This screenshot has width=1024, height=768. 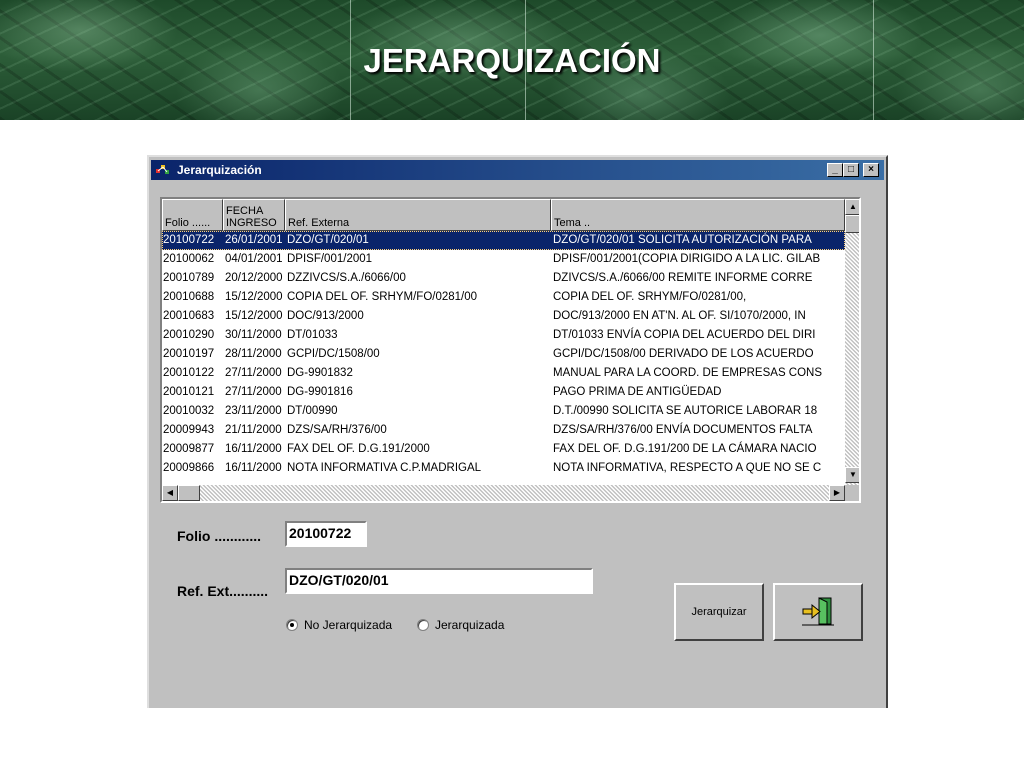 What do you see at coordinates (852, 475) in the screenshot?
I see `scroll-down-arrow-icon: ▼` at bounding box center [852, 475].